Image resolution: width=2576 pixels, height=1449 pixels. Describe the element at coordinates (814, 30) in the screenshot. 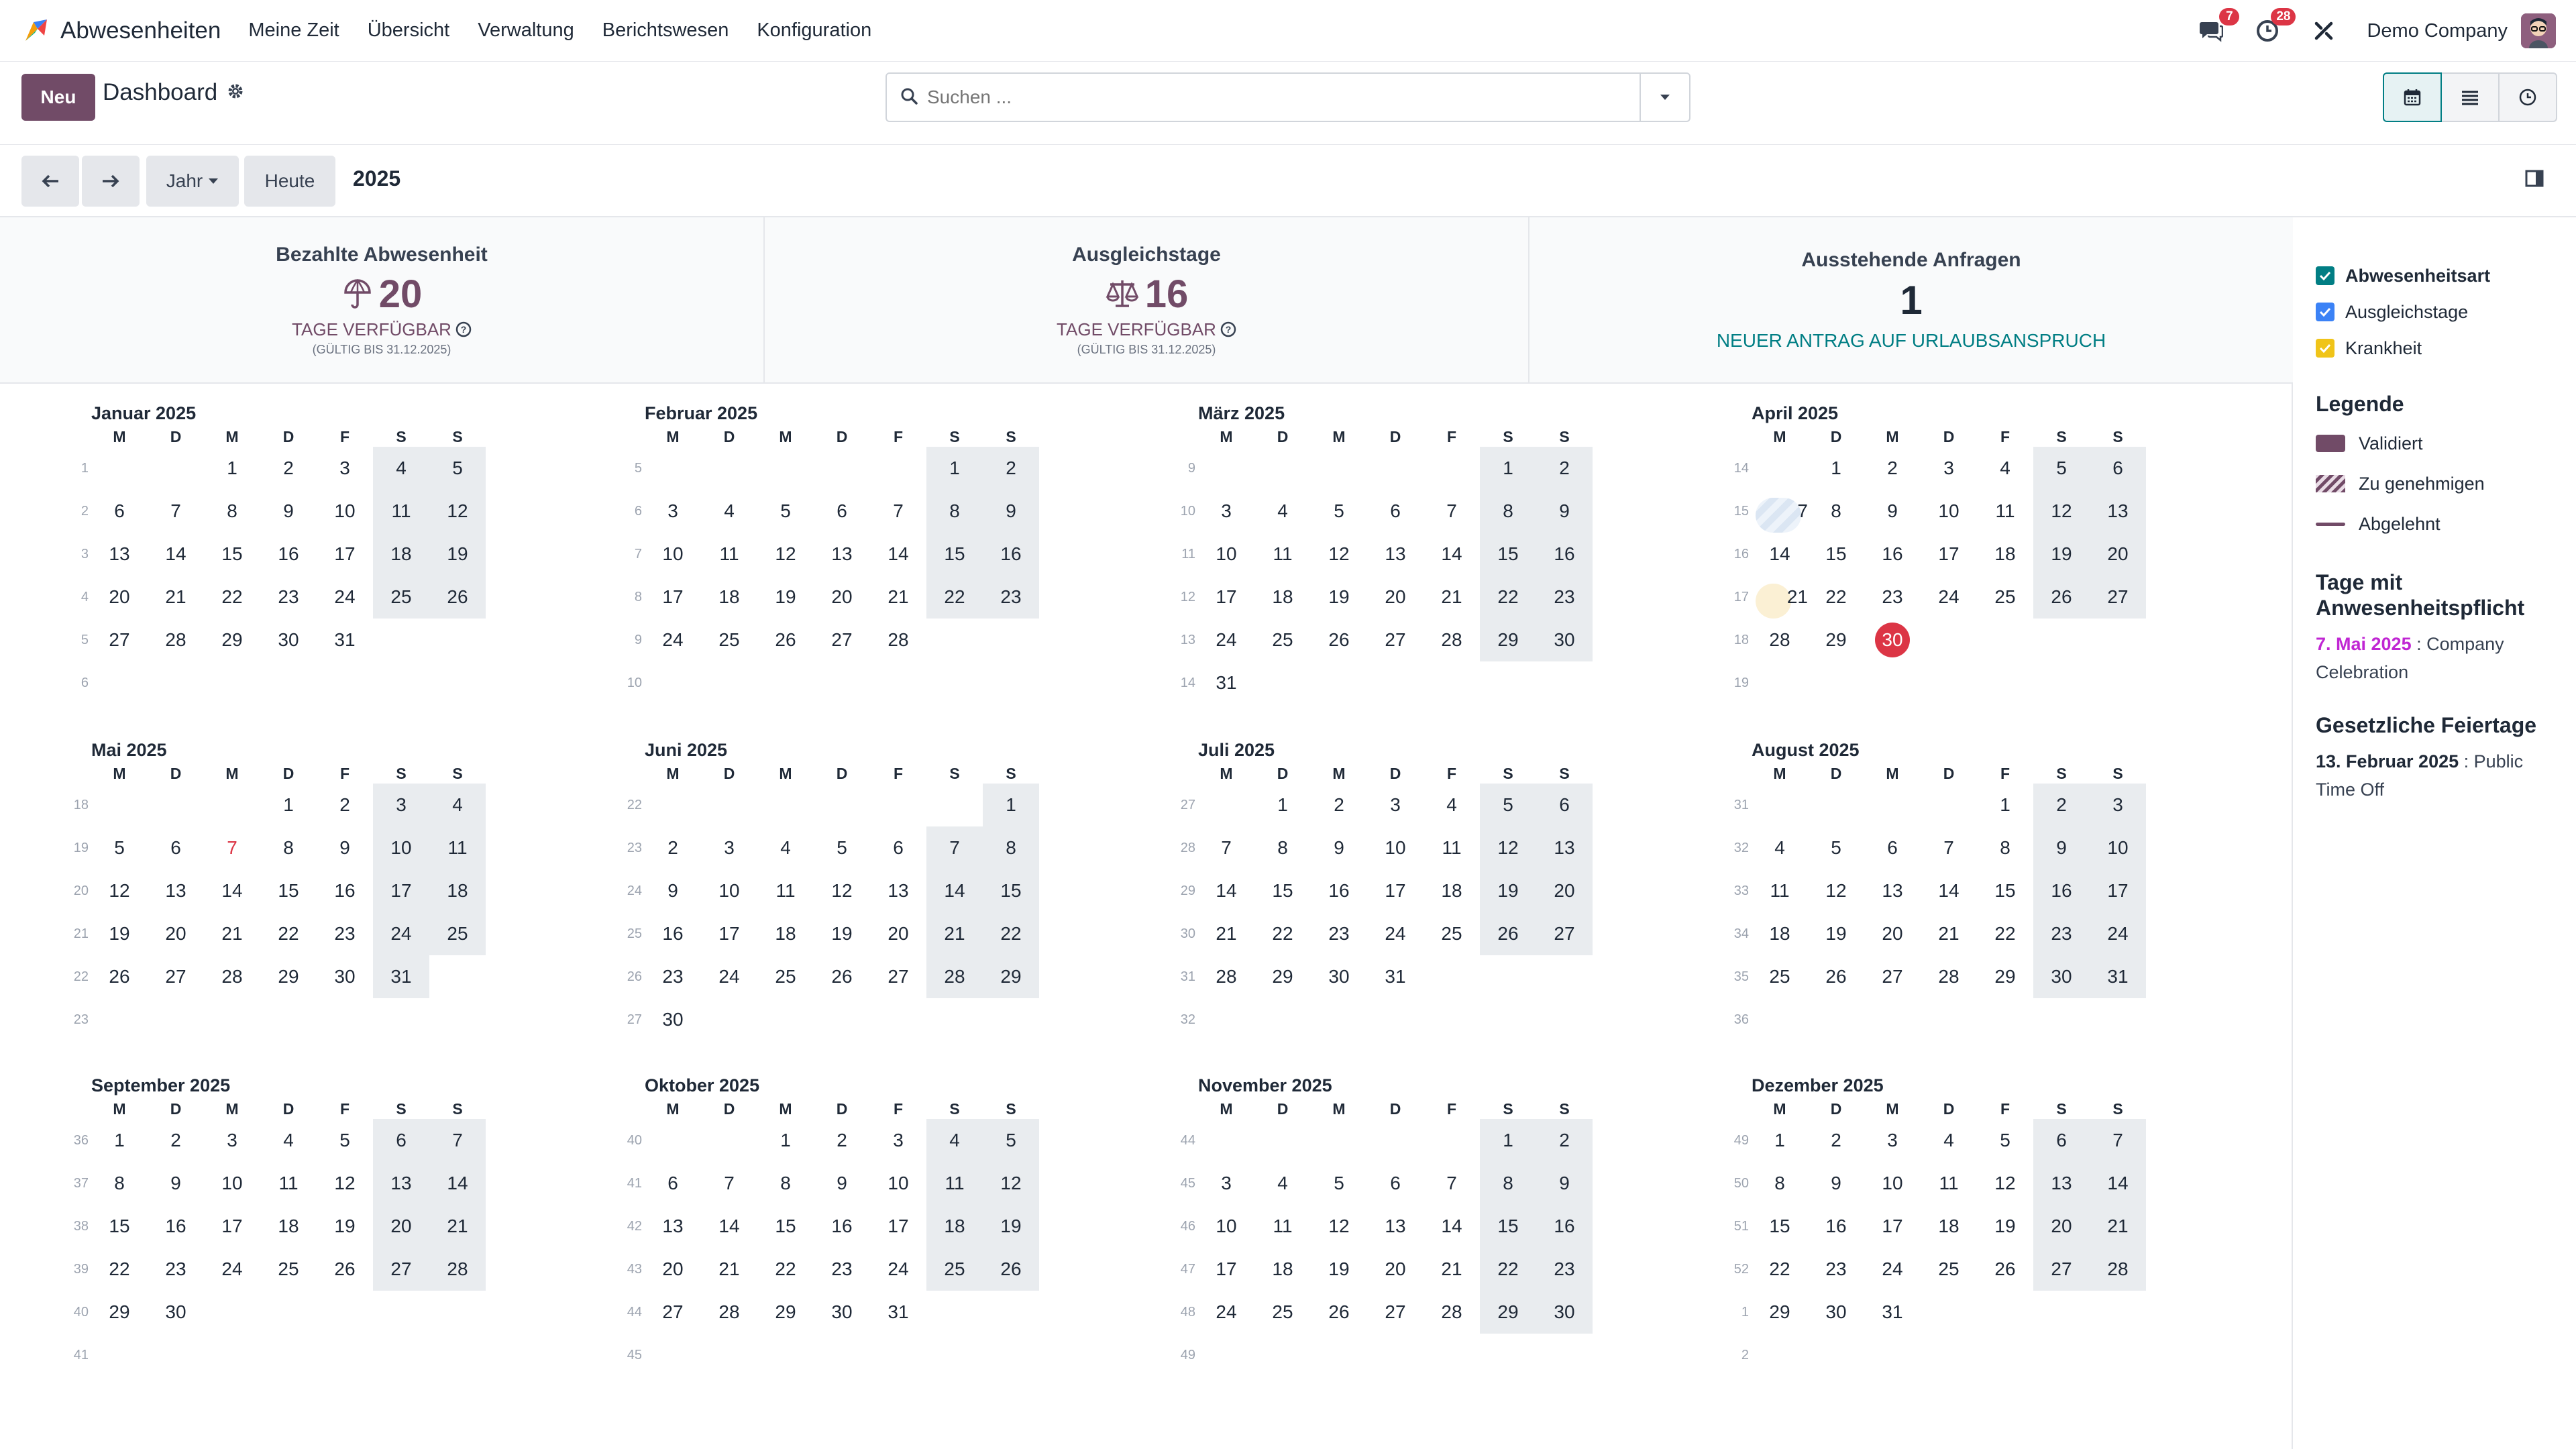

I see `menu-item-konfiguration: Konfiguration` at that location.